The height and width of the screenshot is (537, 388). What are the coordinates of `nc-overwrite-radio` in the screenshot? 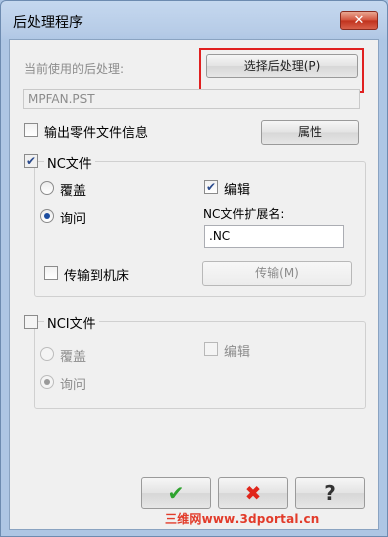 It's located at (47, 188).